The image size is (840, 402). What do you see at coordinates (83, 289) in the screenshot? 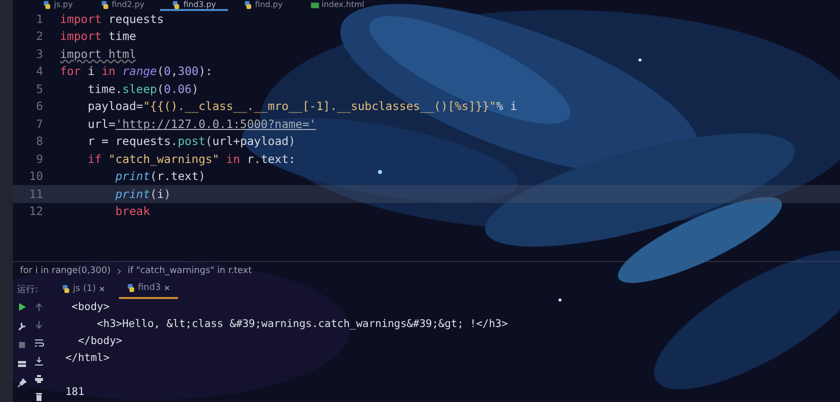
I see `run-tab: js (1)` at bounding box center [83, 289].